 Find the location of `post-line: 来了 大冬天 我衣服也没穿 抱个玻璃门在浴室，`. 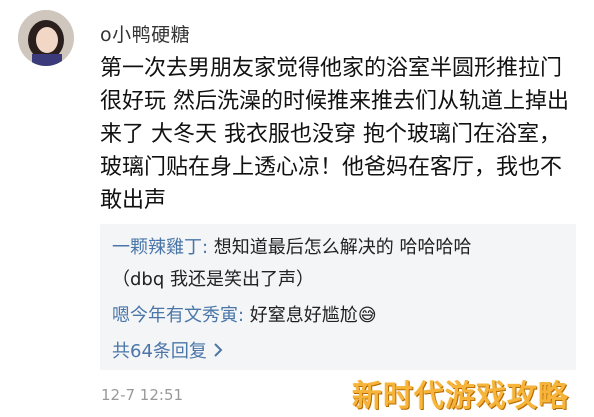

post-line: 来了 大冬天 我衣服也没穿 抱个玻璃门在浴室， is located at coordinates (330, 134).